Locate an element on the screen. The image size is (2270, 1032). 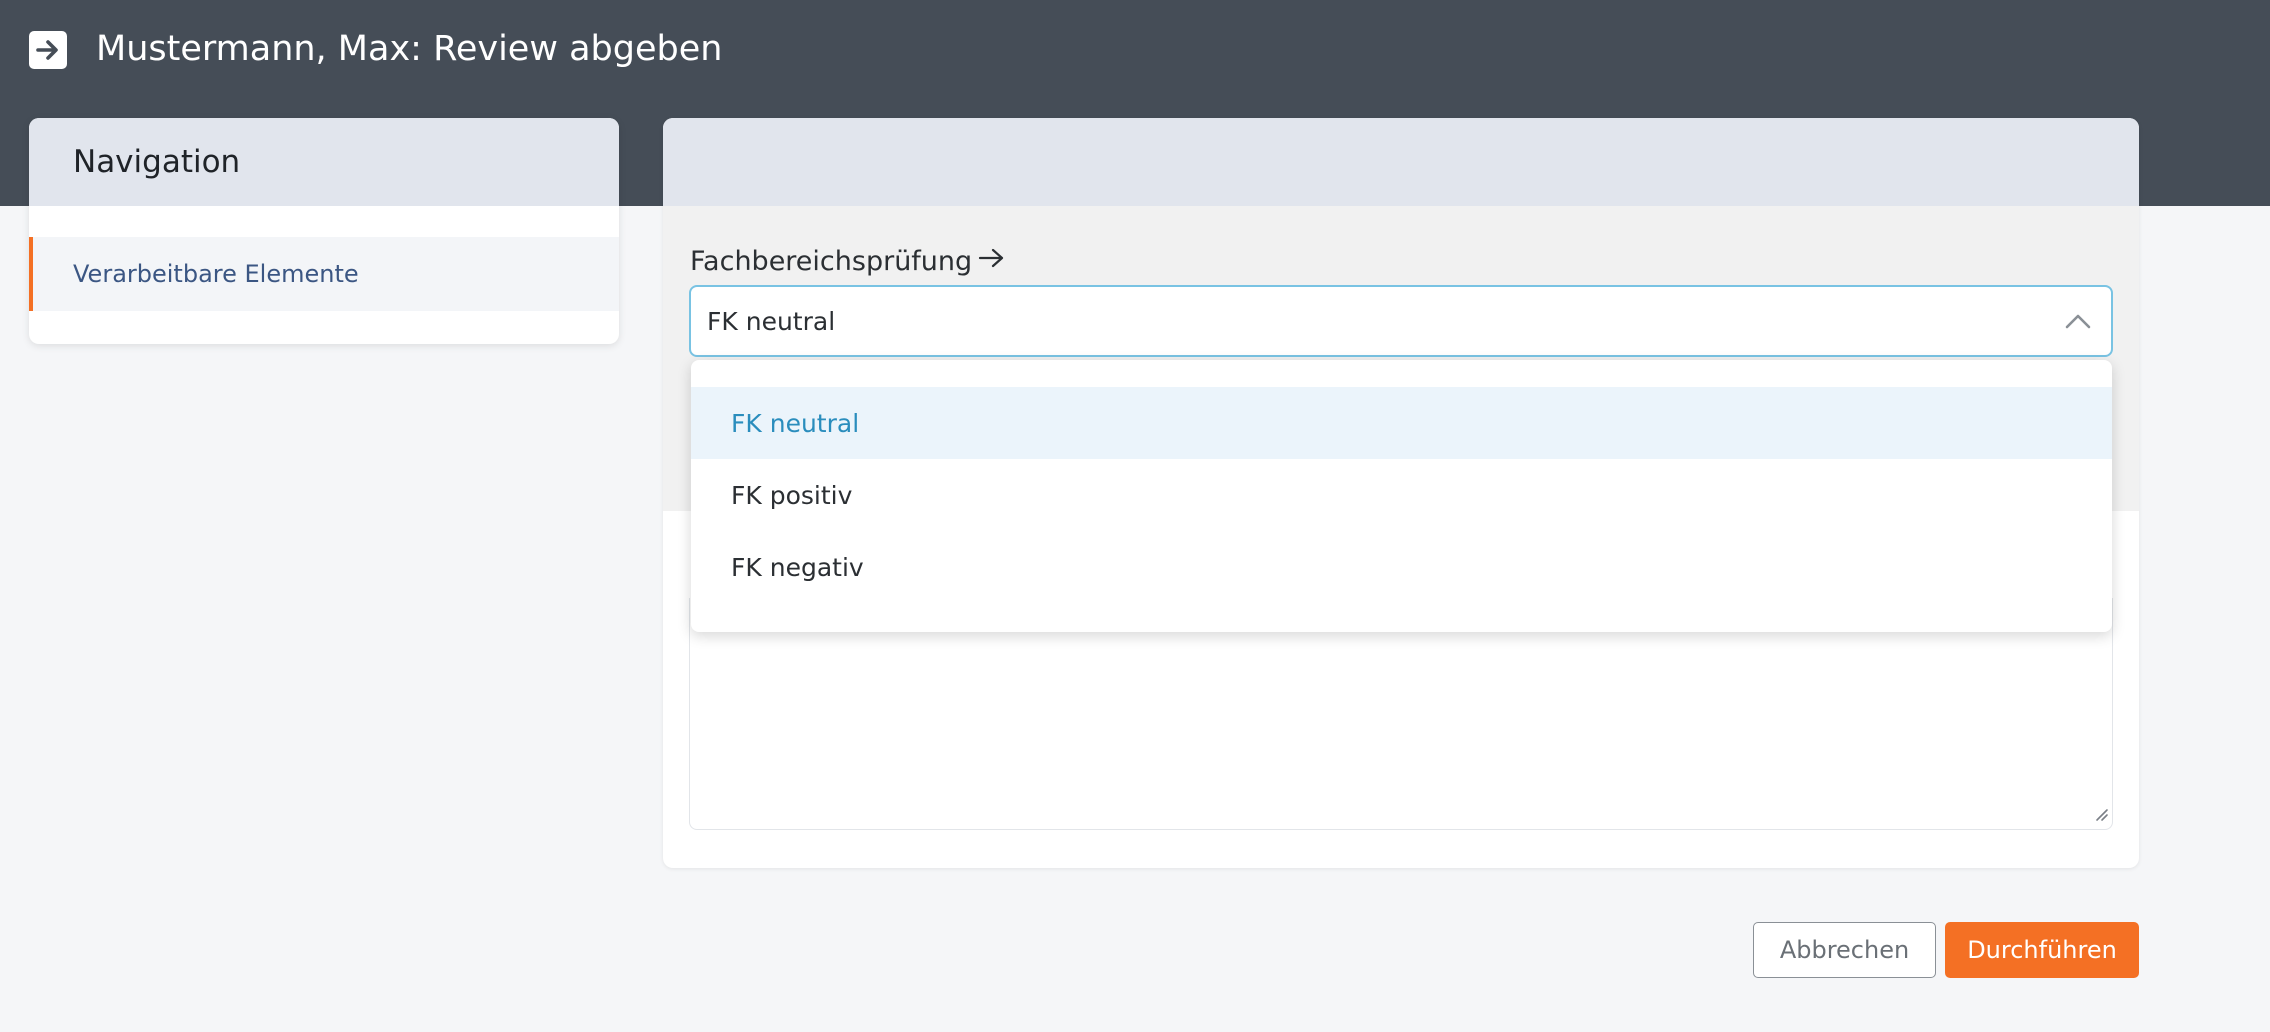
field-label-fachbereichspruefung: Fachbereichsprüfung is located at coordinates (848, 261).